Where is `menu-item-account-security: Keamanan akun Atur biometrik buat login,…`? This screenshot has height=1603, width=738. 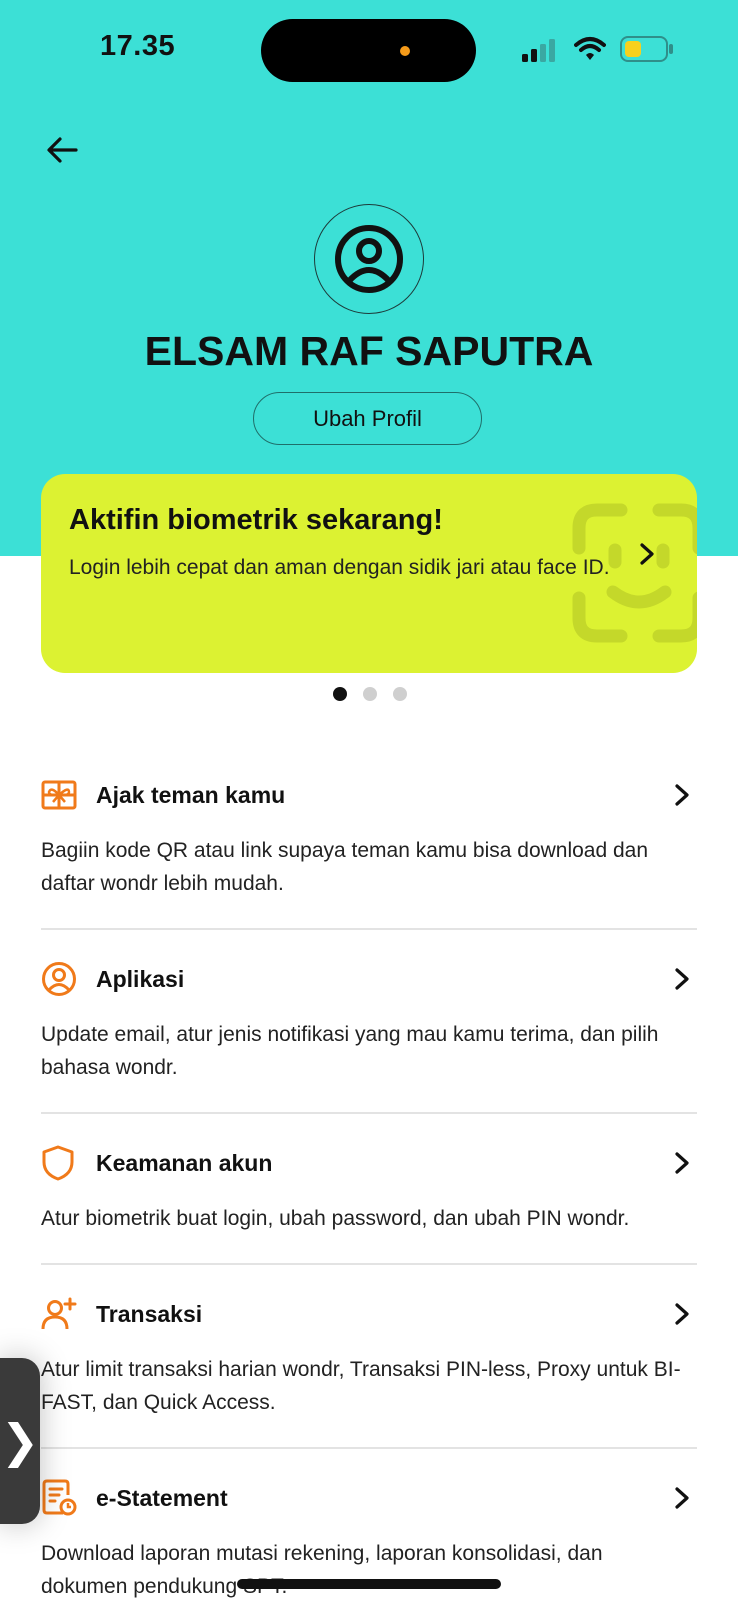
menu-item-account-security: Keamanan akun Atur biometrik buat login,… is located at coordinates (369, 1195).